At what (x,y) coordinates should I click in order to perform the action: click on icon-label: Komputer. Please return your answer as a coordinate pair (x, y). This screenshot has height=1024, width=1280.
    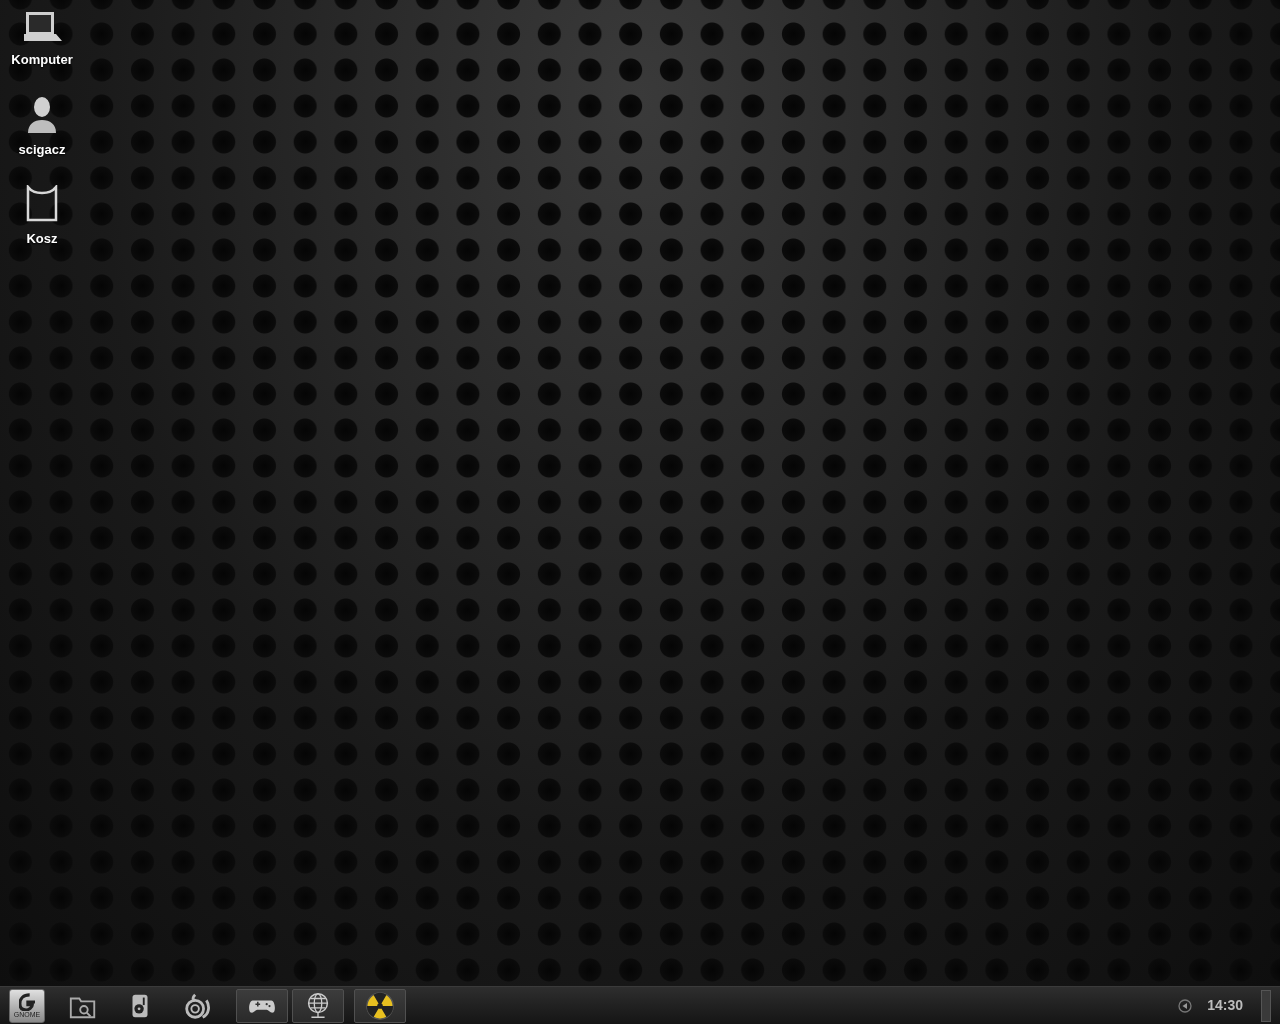
    Looking at the image, I should click on (42, 60).